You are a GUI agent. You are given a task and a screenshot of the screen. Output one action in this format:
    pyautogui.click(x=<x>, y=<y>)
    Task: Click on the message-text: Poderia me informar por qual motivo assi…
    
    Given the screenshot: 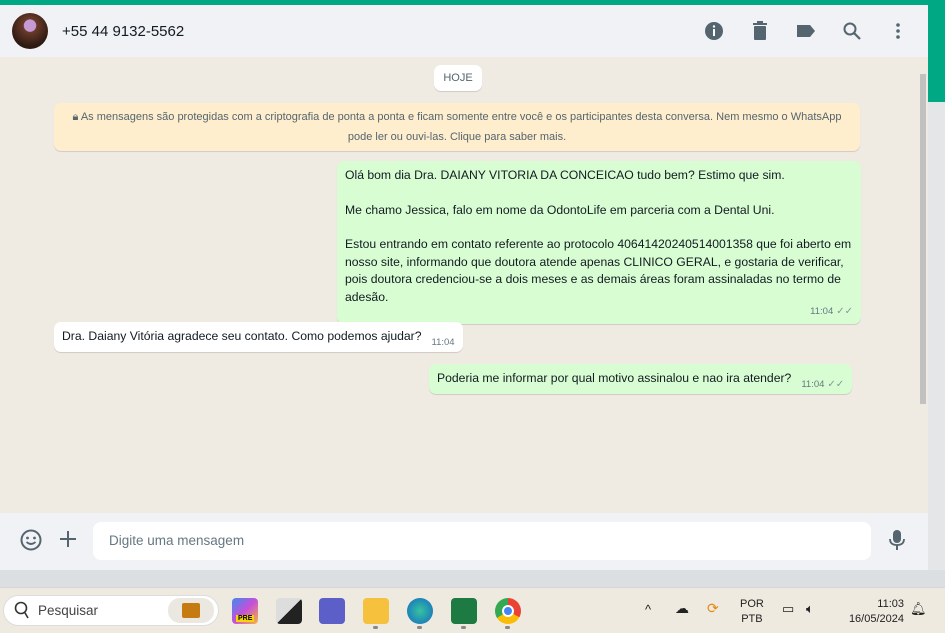 What is the action you would take?
    pyautogui.click(x=614, y=378)
    